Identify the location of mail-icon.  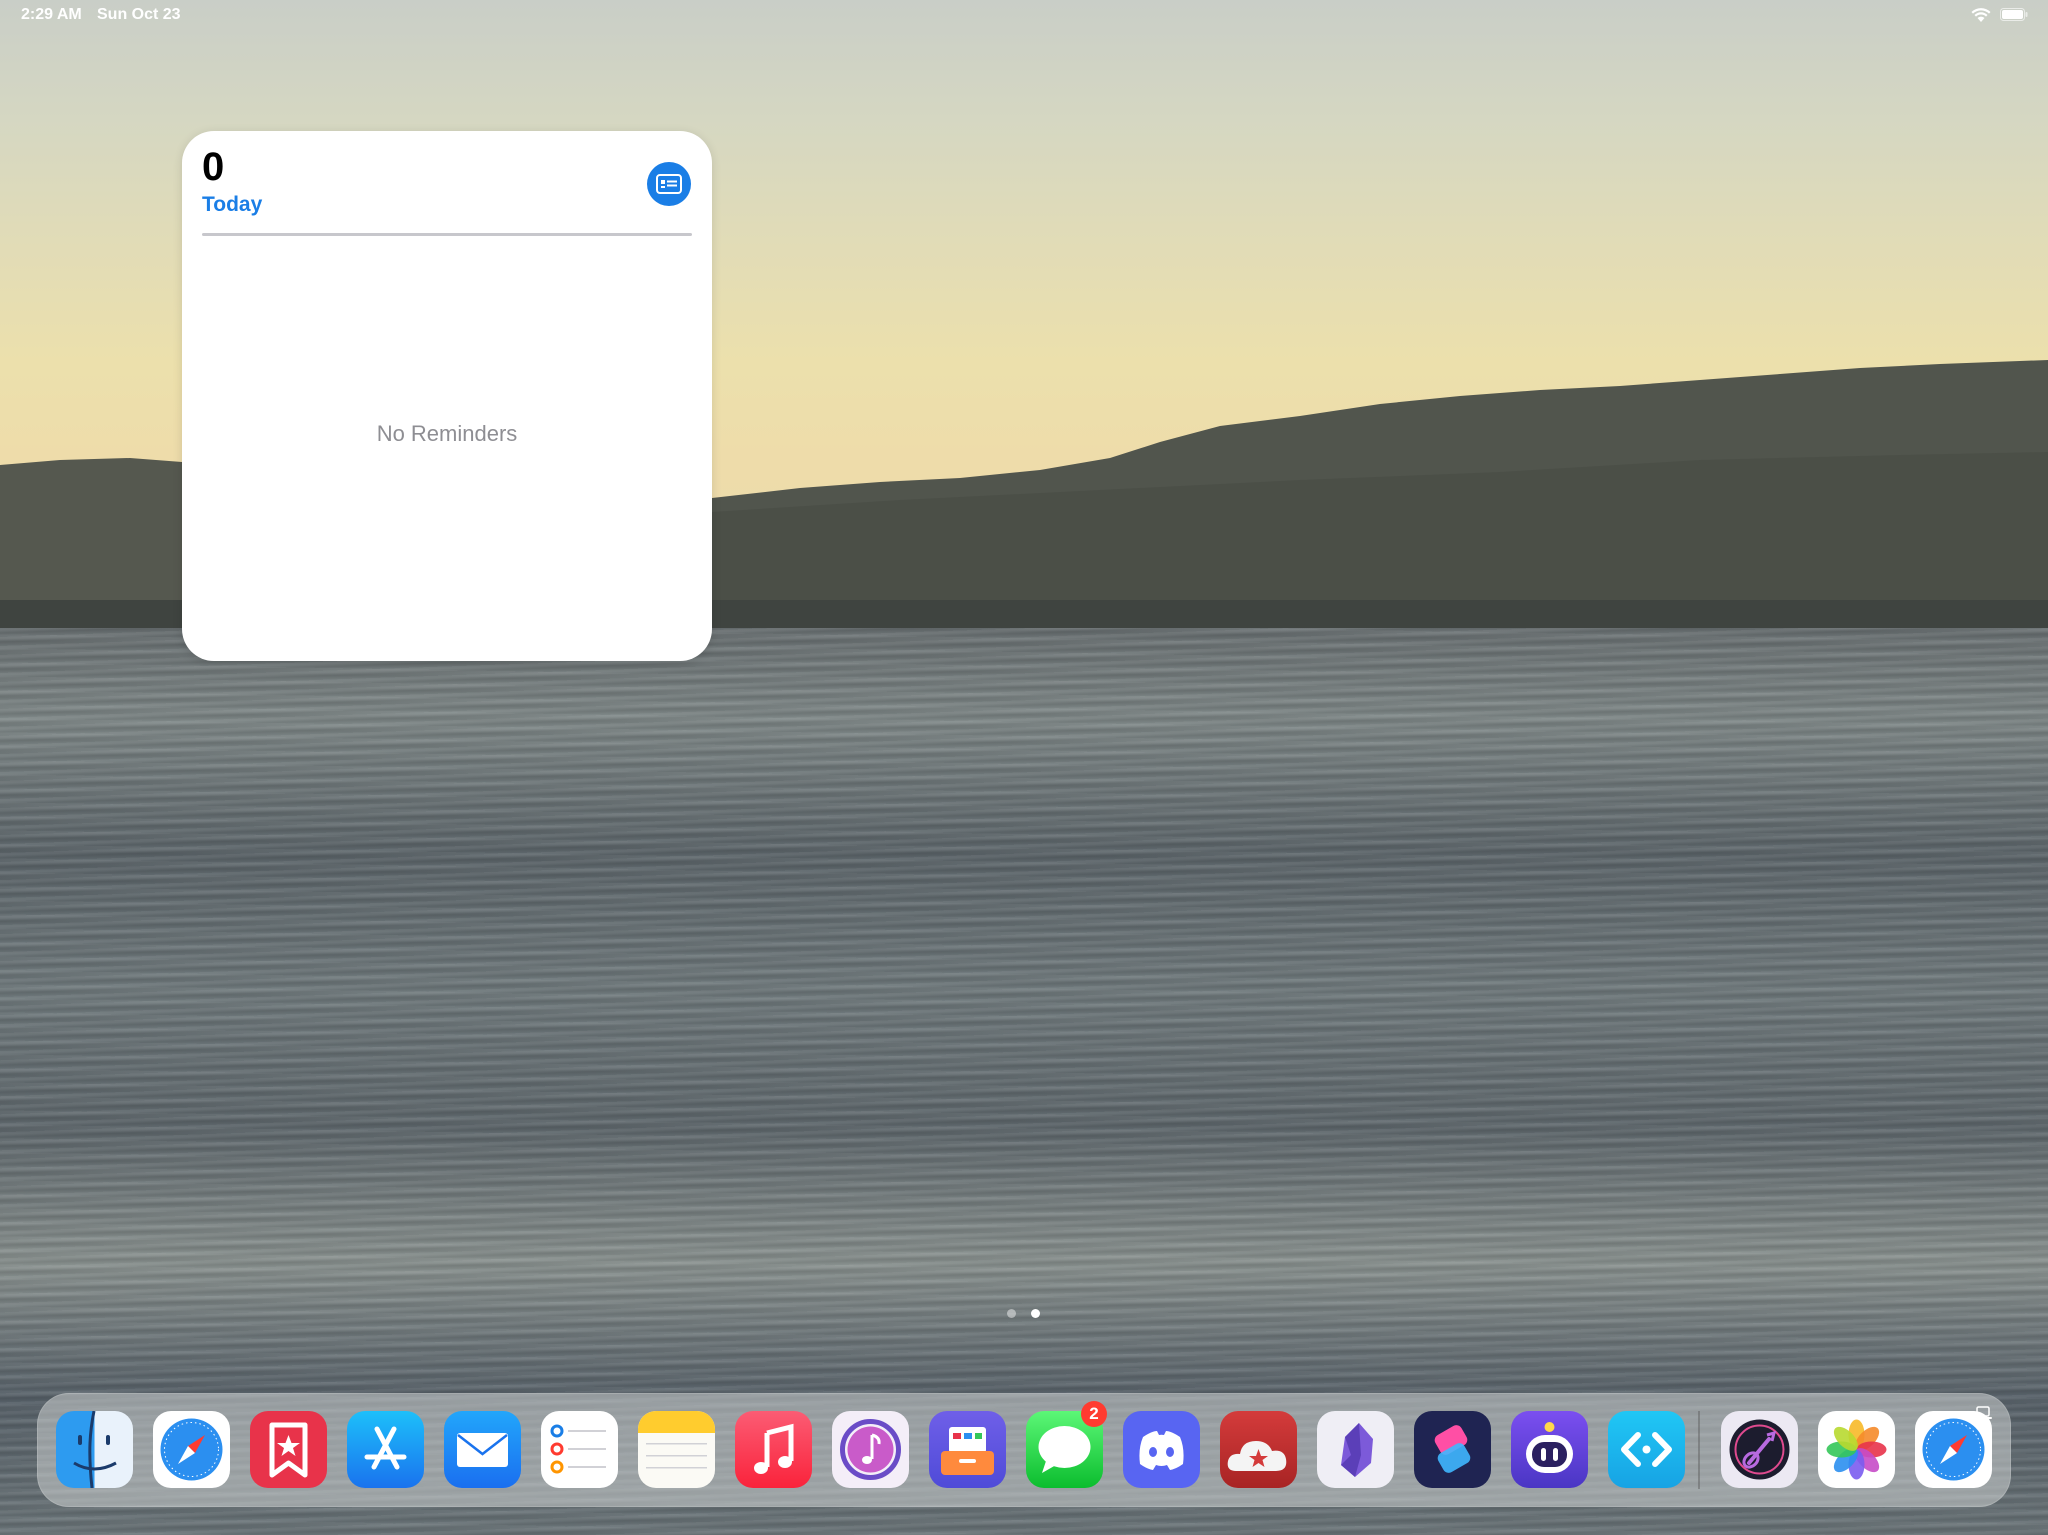
(482, 1449).